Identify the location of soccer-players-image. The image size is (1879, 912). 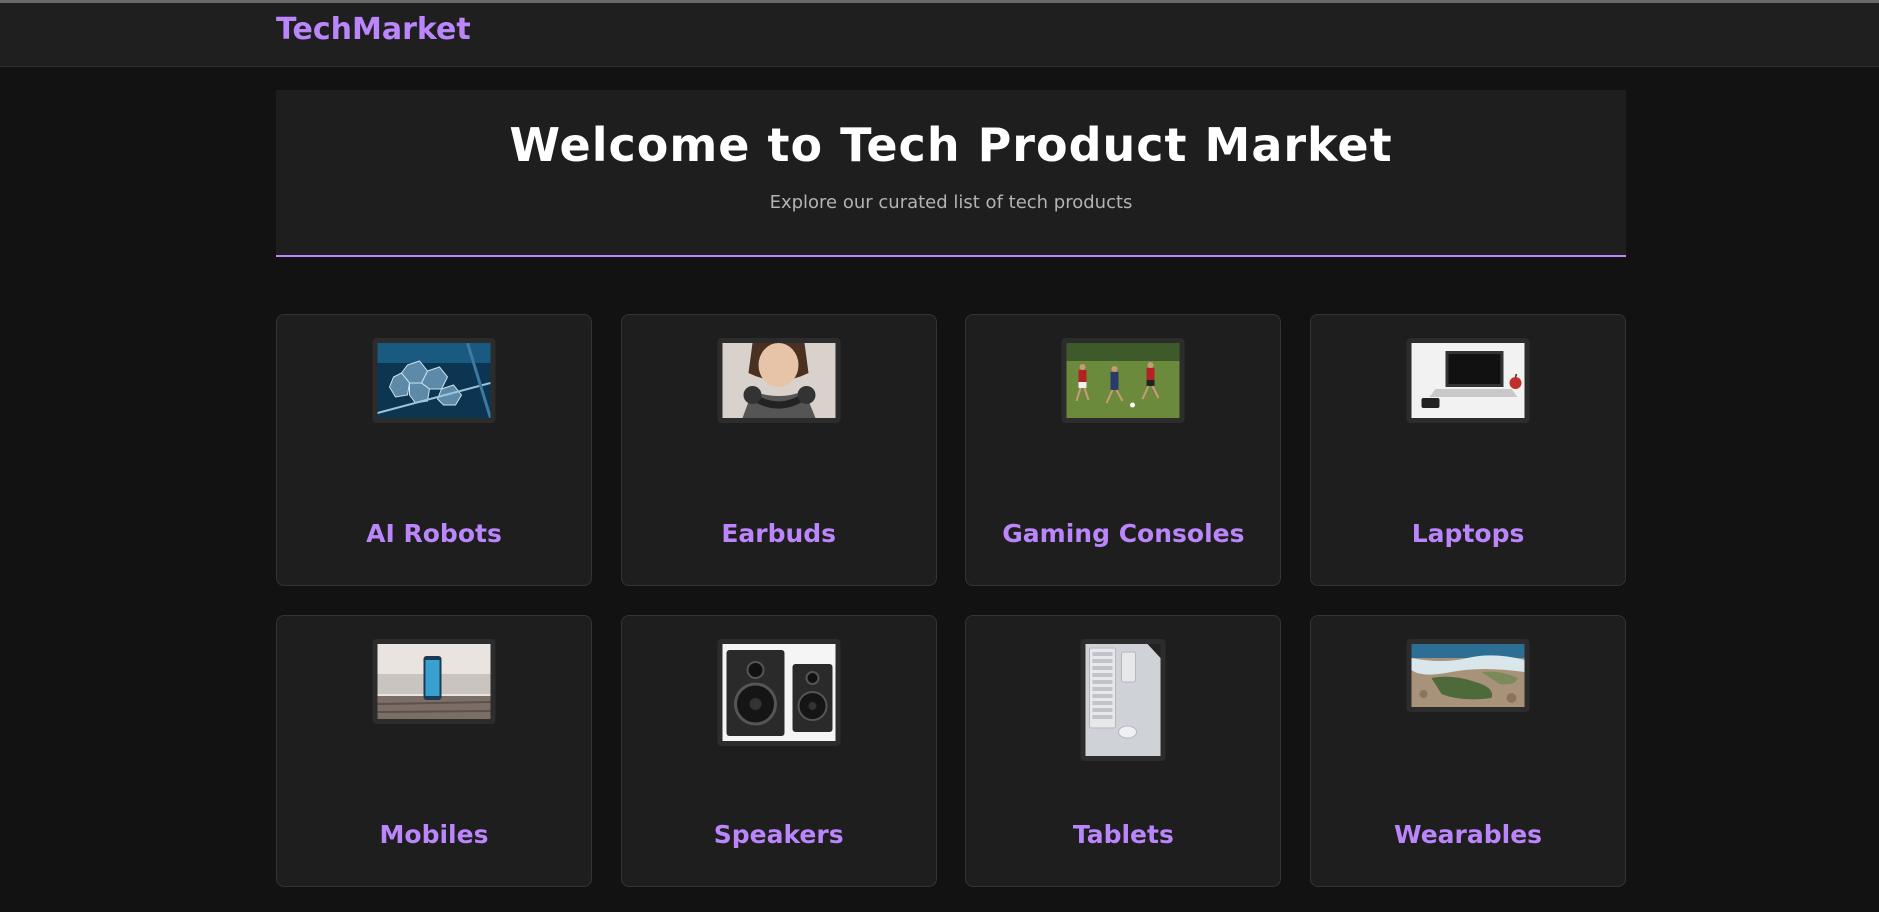
(1123, 380).